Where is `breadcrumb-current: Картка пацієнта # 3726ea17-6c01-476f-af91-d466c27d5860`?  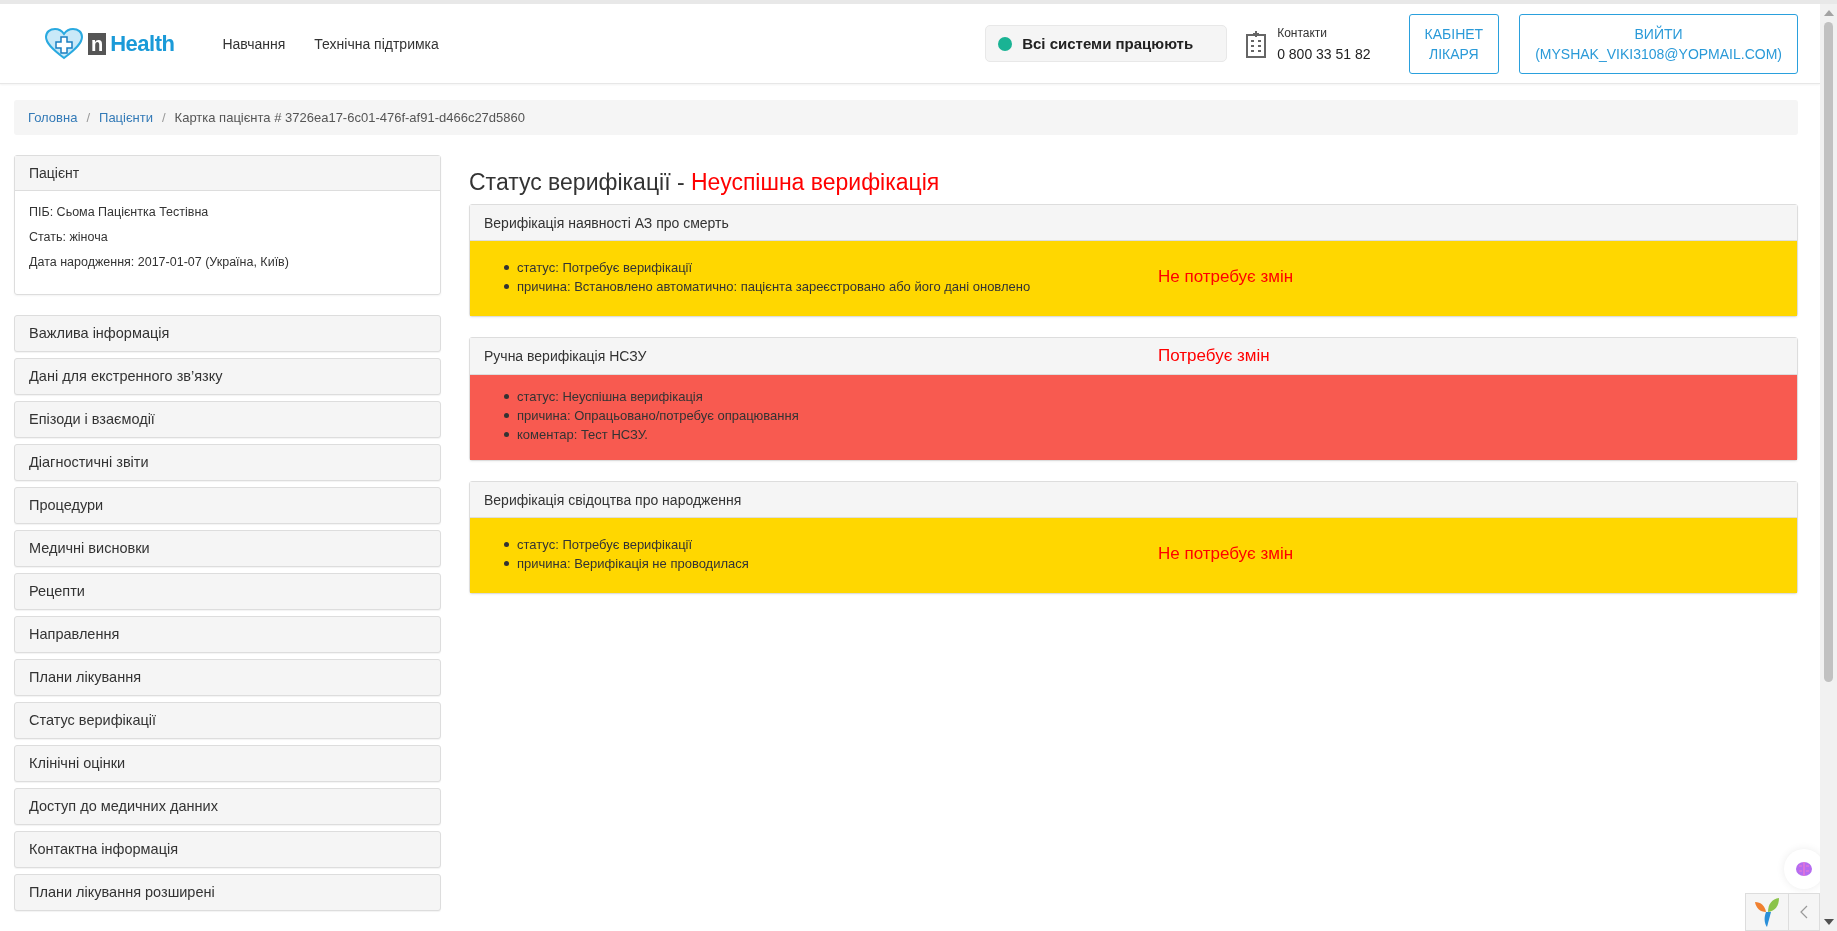 breadcrumb-current: Картка пацієнта # 3726ea17-6c01-476f-af91-d466c27d5860 is located at coordinates (349, 117).